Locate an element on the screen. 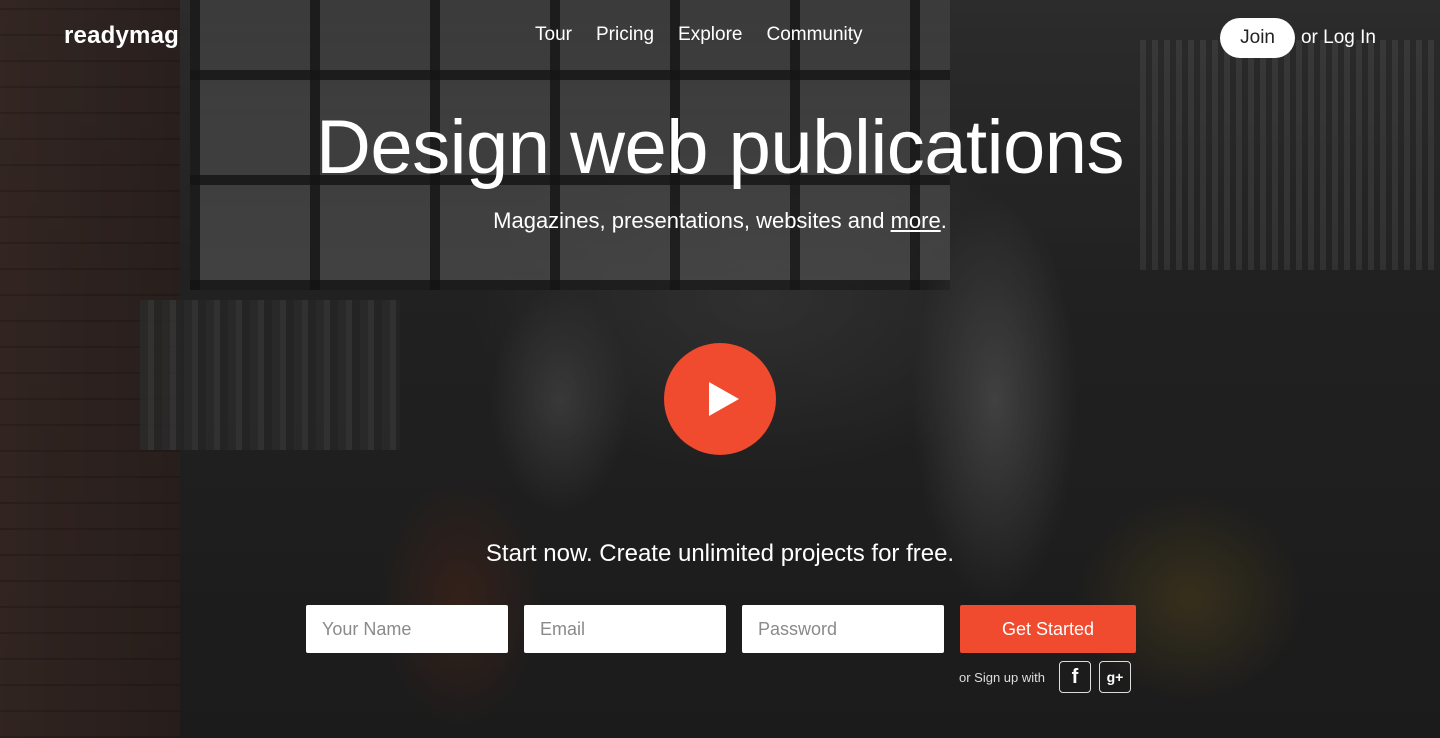 Image resolution: width=1440 pixels, height=738 pixels. nav-item-pricing: Pricing is located at coordinates (625, 35).